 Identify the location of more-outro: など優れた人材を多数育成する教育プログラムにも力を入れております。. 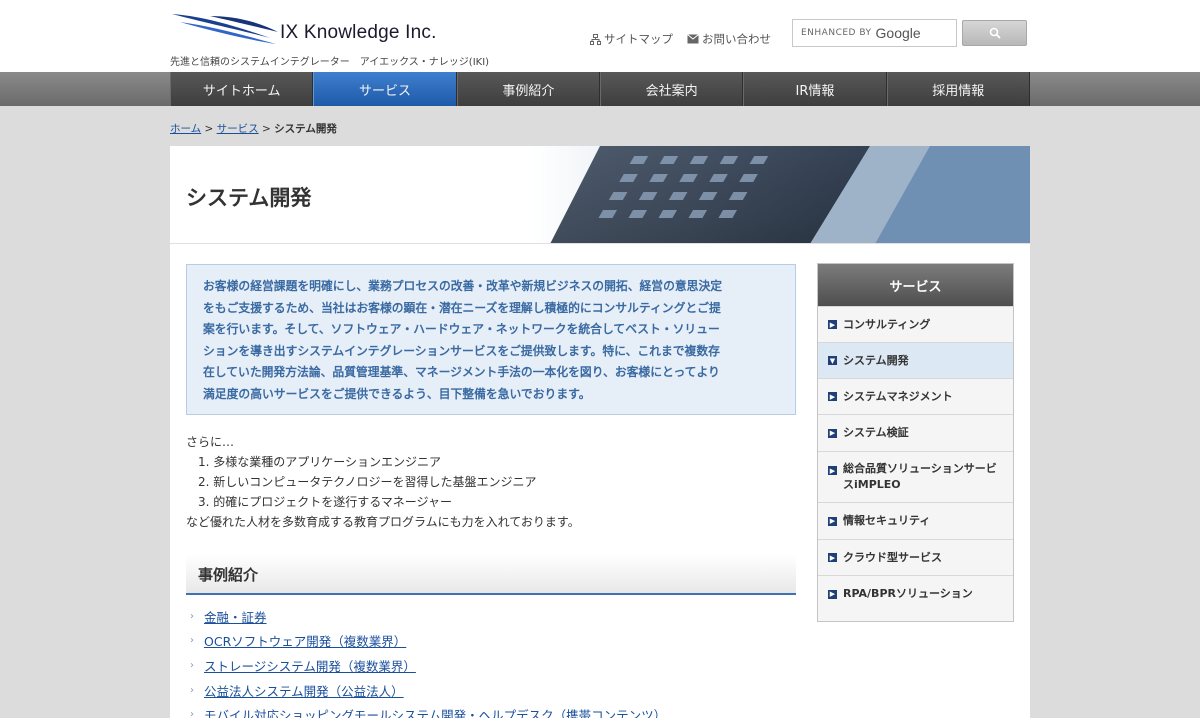
(383, 522).